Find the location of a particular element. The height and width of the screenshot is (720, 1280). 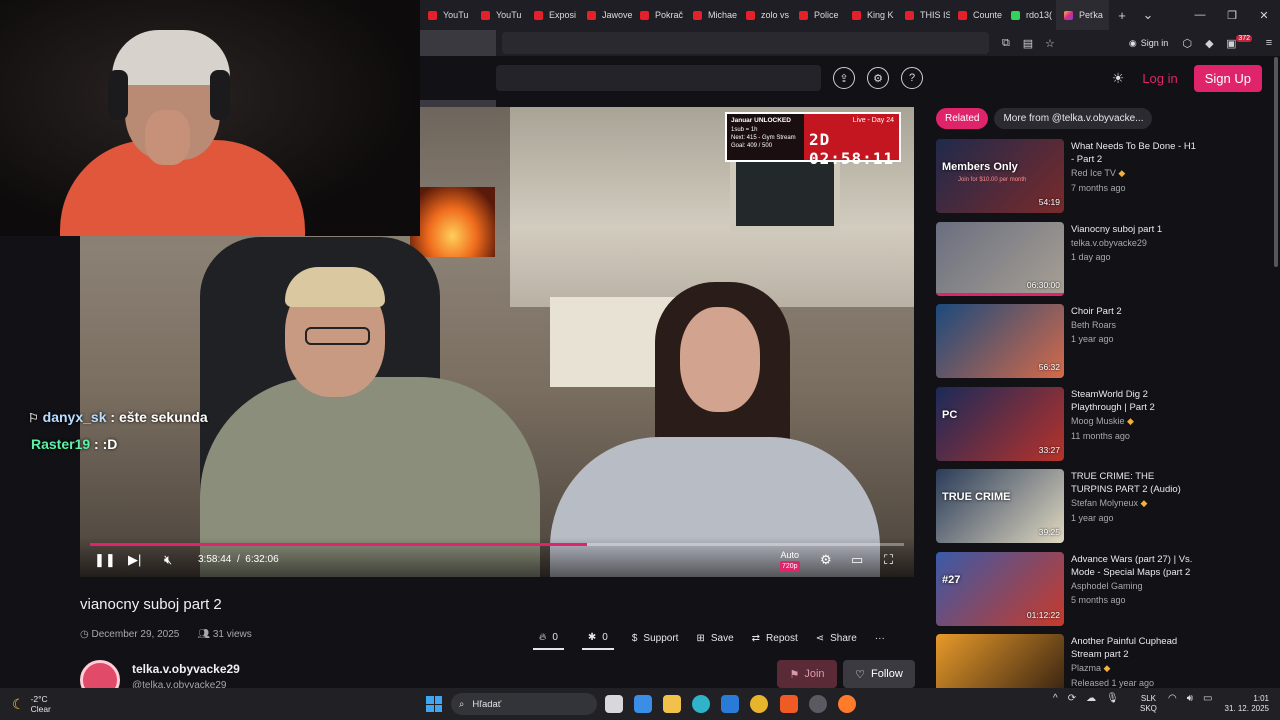

browser-tab: Police is located at coordinates (817, 15).